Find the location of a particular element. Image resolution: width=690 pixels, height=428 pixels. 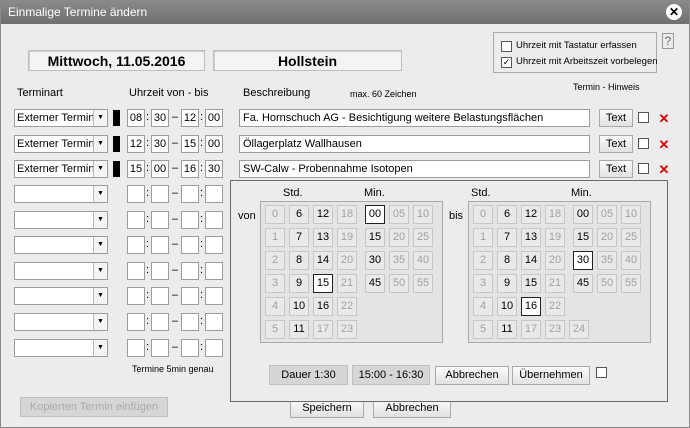

minute-cell: 40 is located at coordinates (423, 260).